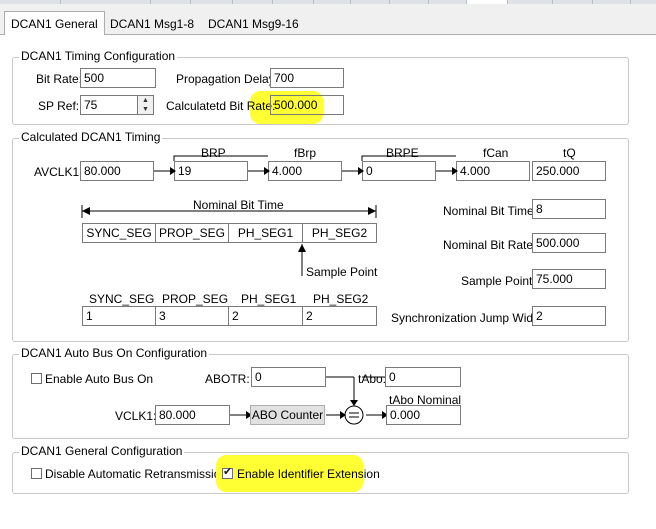  Describe the element at coordinates (288, 377) in the screenshot. I see `abotr-input: 0` at that location.